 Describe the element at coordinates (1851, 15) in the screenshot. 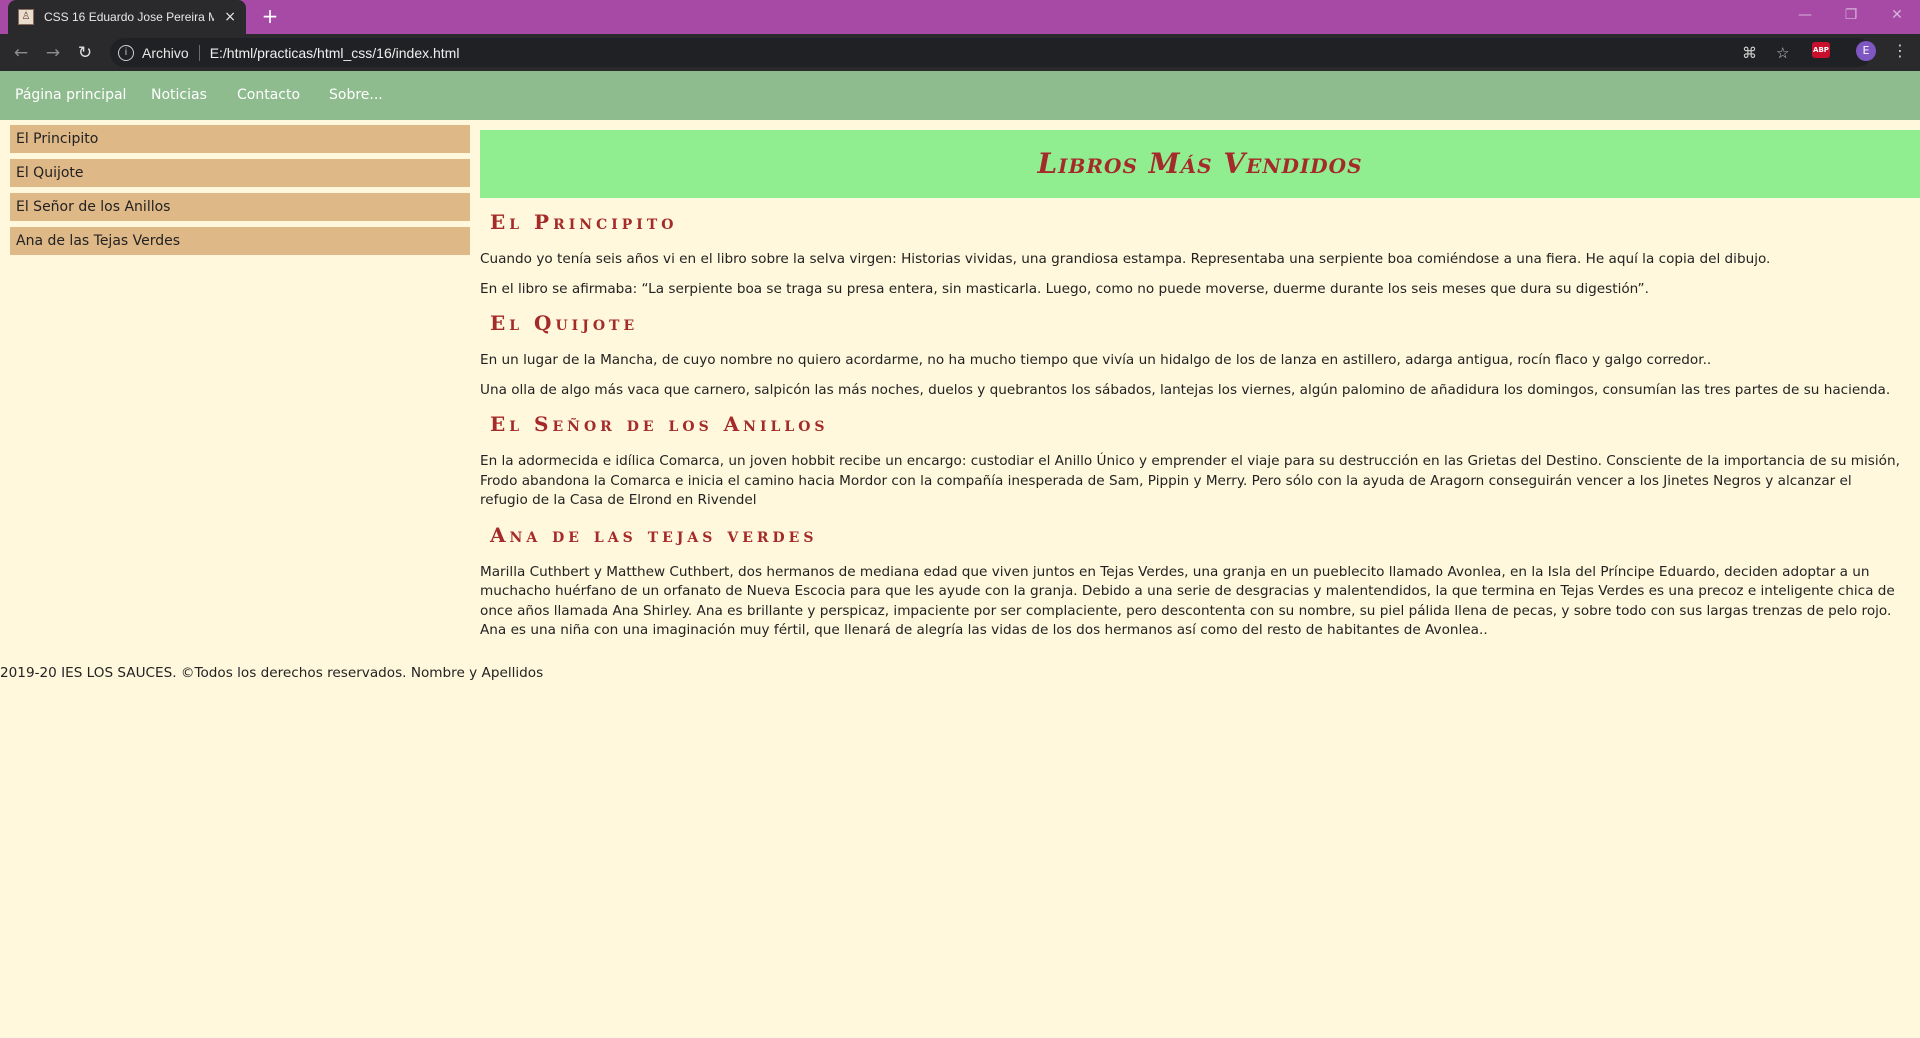

I see `restore-window-icon: ❐` at that location.